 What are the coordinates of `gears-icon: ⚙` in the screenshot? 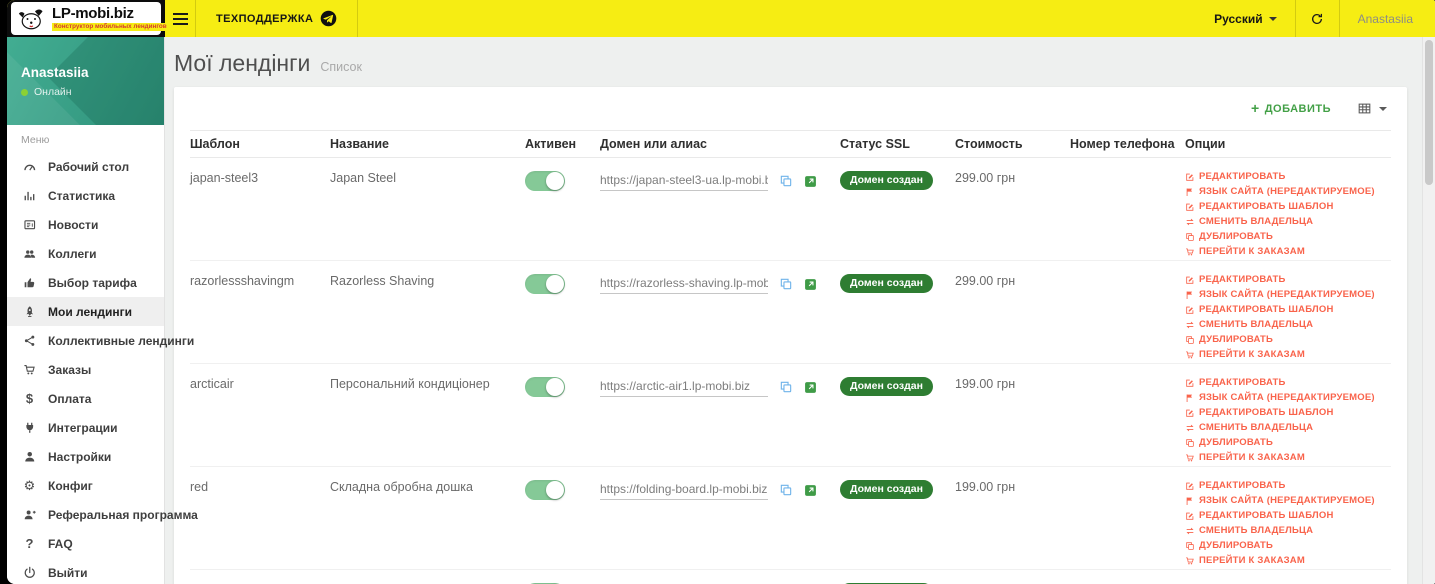 It's located at (29, 485).